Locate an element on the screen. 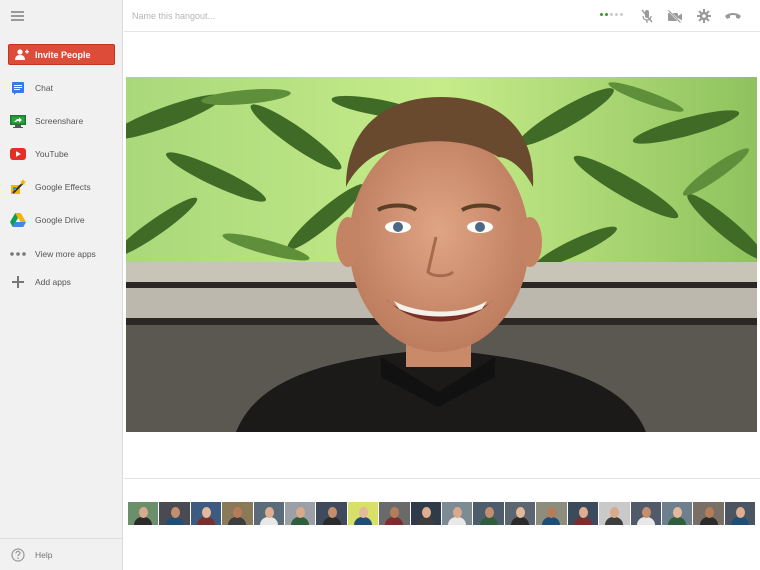 The image size is (760, 570). view-more-apps-button: View more apps is located at coordinates (61, 254).